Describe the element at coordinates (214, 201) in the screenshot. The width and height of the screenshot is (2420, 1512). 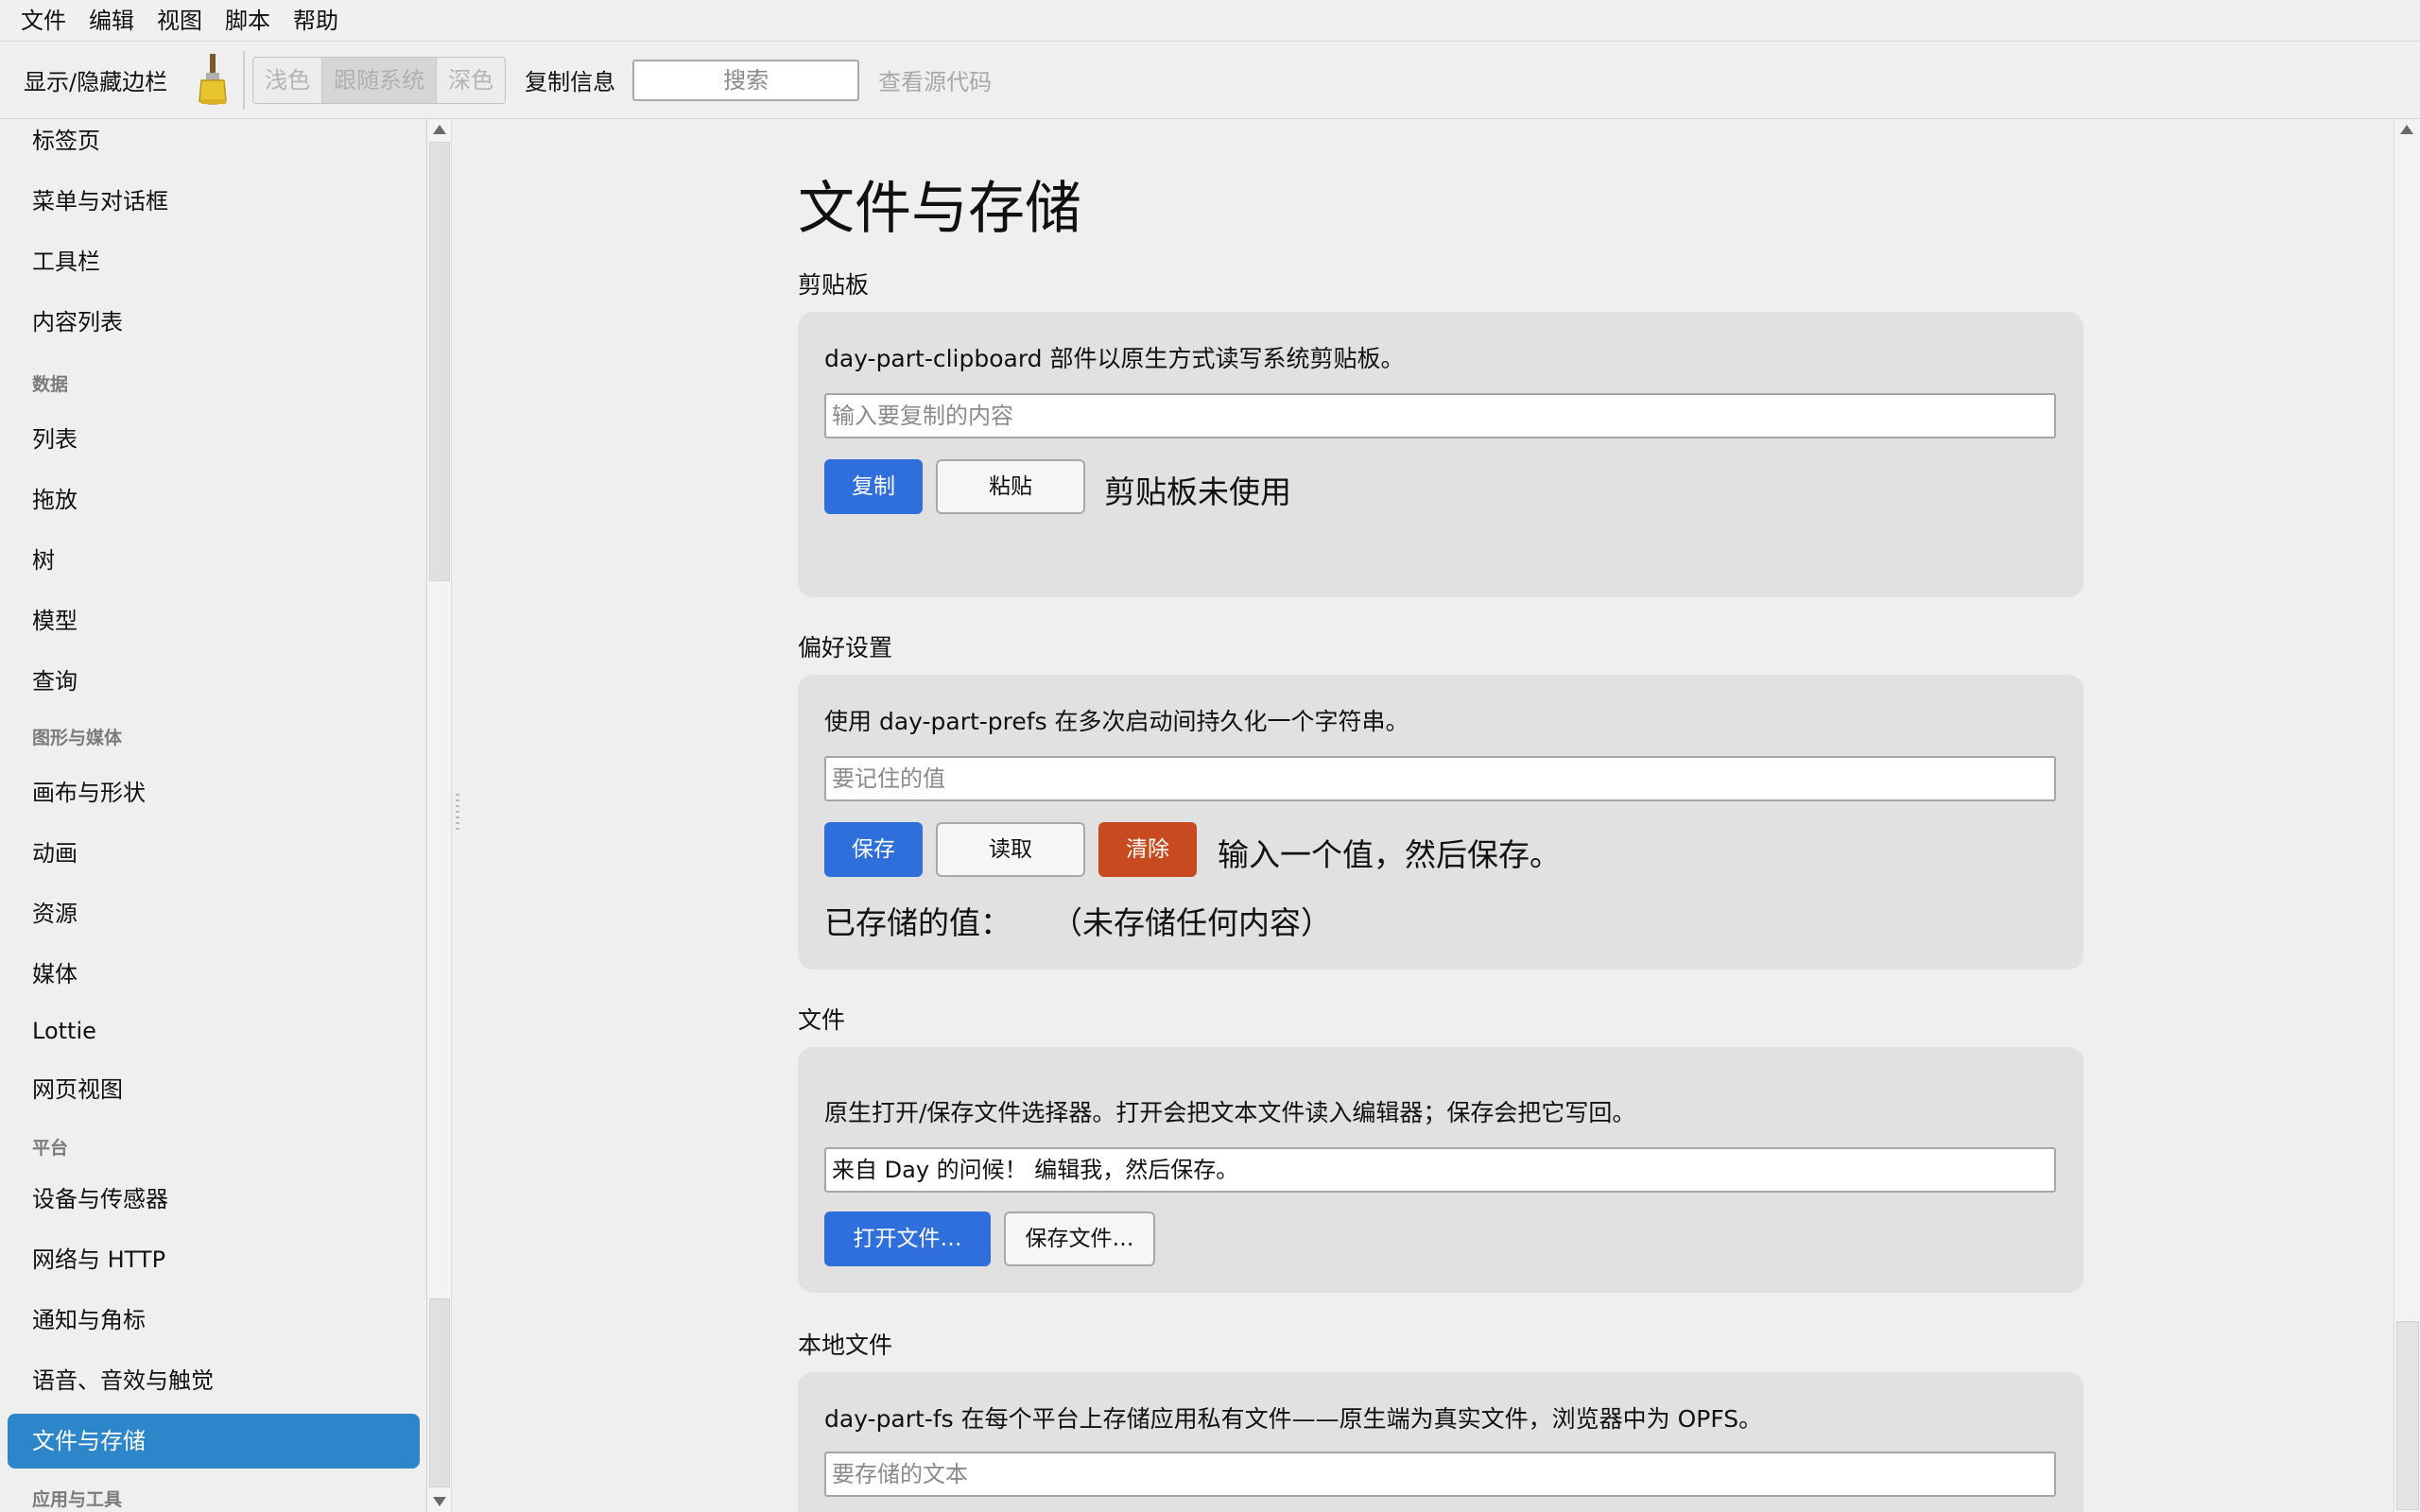
I see `sidebar-item: 菜单与对话框` at that location.